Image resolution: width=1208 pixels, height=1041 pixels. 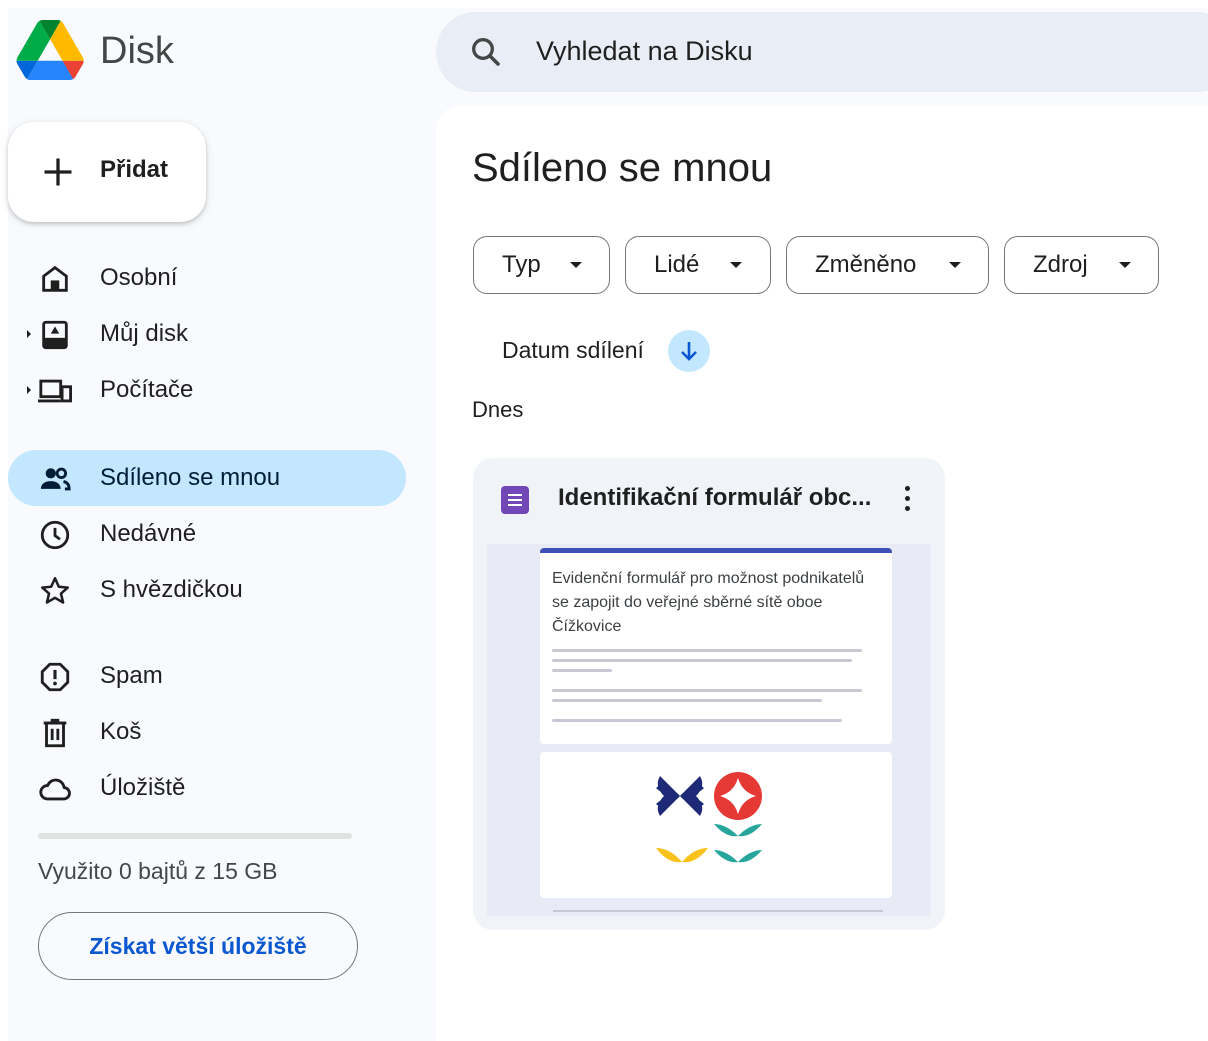 What do you see at coordinates (573, 350) in the screenshot?
I see `sort-label: Datum sdílení` at bounding box center [573, 350].